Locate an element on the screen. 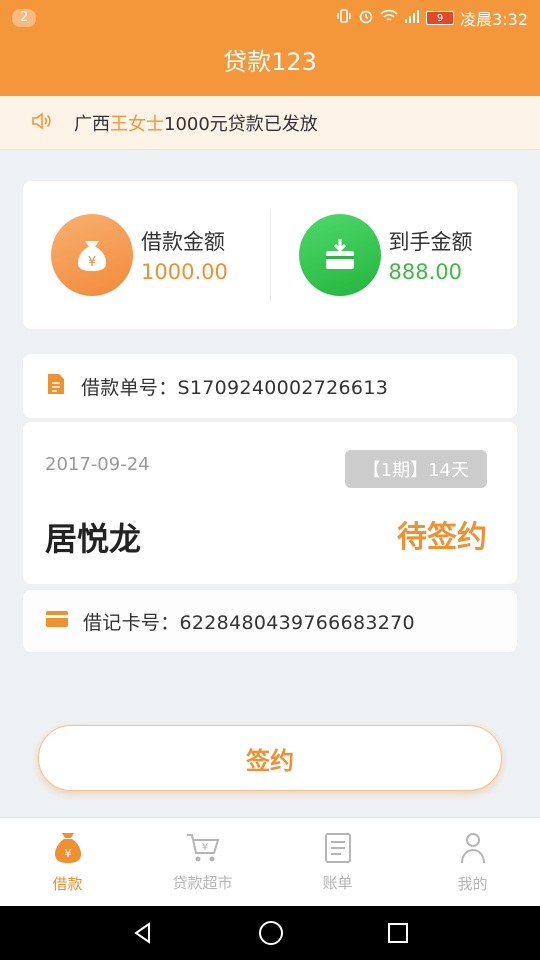 The image size is (540, 960). notice-prefix: 广西 is located at coordinates (92, 124).